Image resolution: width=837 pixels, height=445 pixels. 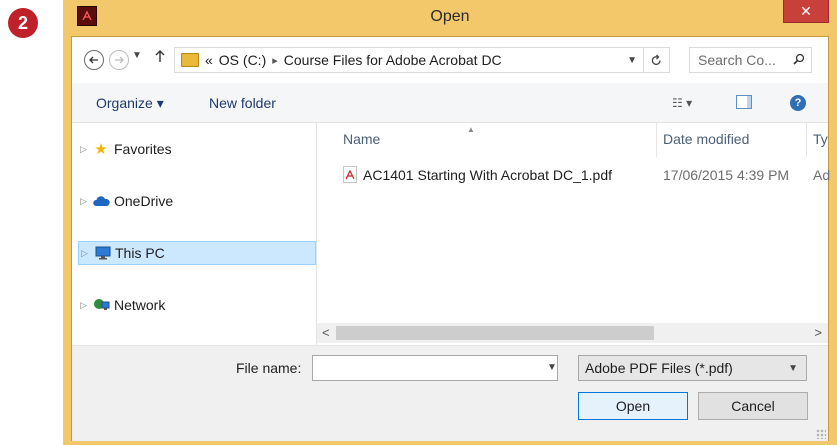 I want to click on step-number-badge: 2, so click(x=23, y=23).